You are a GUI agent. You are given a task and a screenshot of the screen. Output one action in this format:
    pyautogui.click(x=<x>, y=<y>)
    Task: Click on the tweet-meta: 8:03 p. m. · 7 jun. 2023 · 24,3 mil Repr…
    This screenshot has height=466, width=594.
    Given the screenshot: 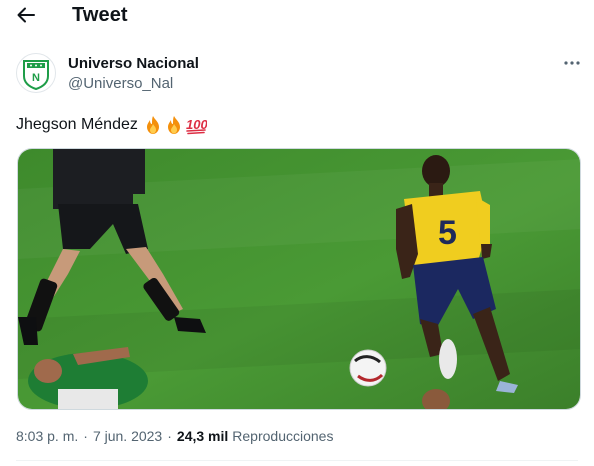 What is the action you would take?
    pyautogui.click(x=174, y=436)
    